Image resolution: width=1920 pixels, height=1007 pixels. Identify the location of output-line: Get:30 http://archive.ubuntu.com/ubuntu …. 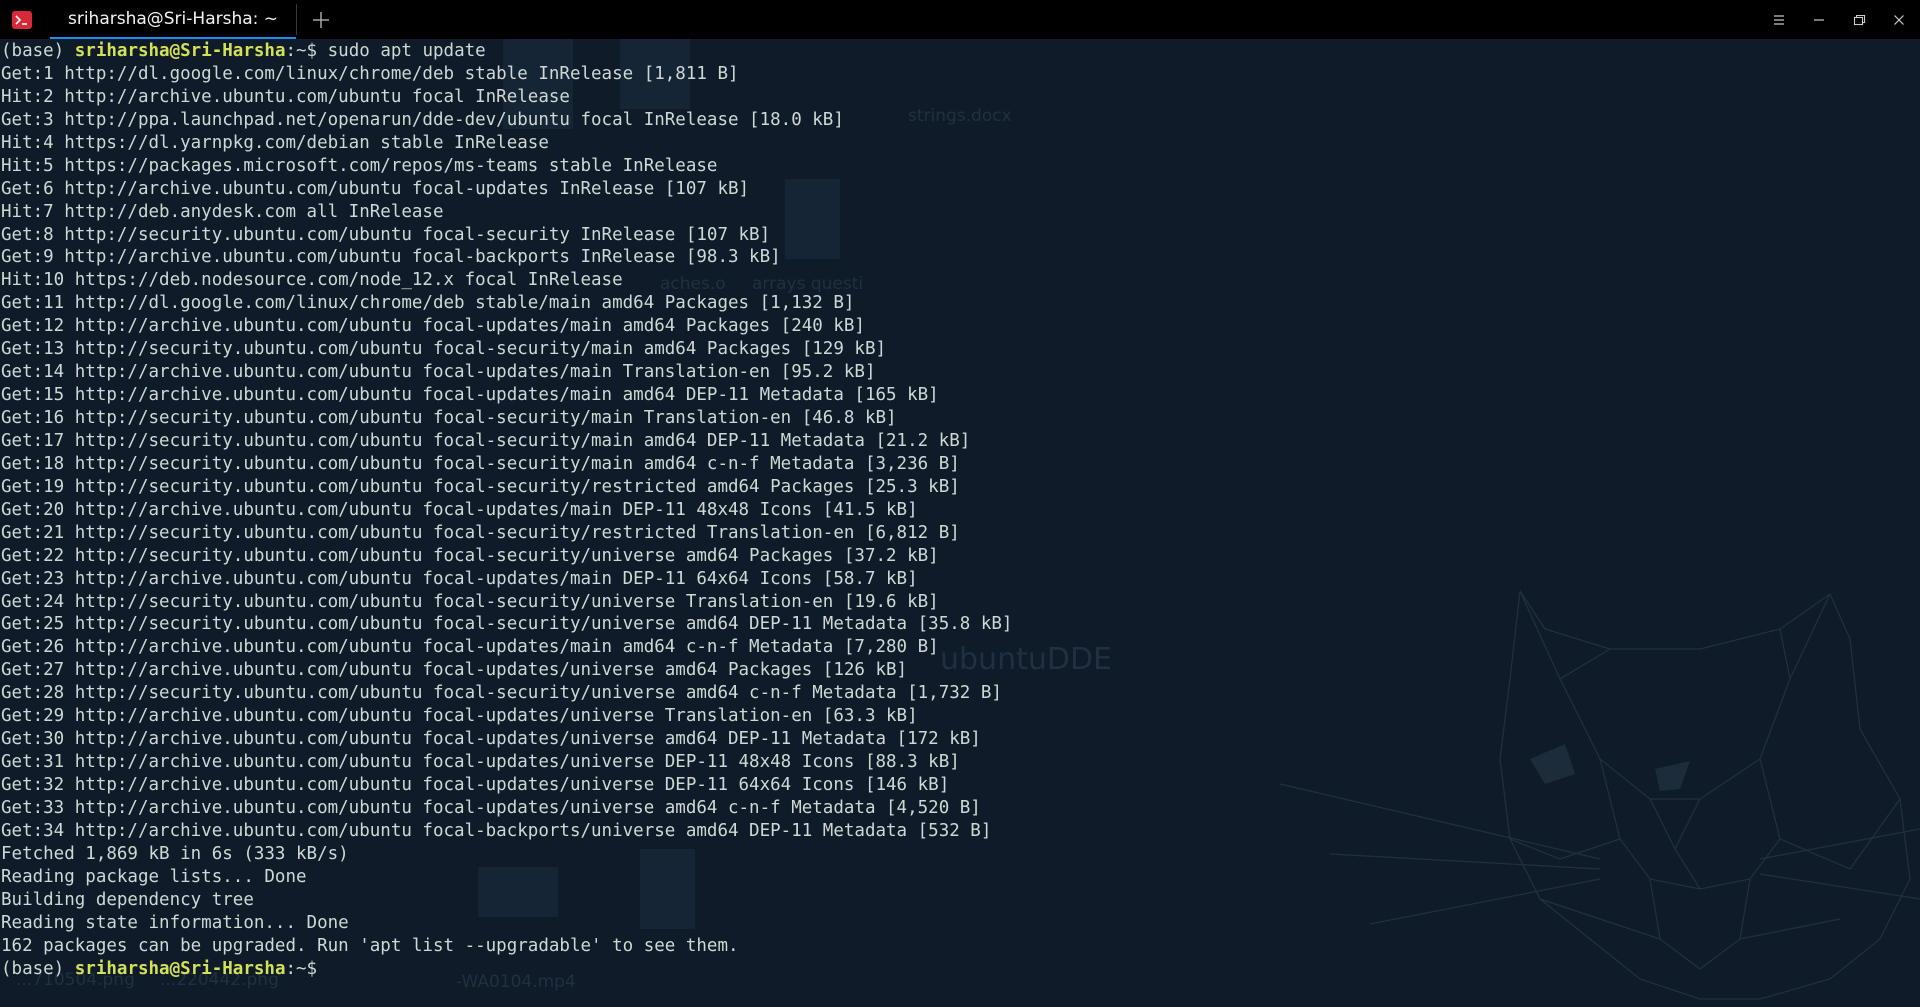
(491, 739).